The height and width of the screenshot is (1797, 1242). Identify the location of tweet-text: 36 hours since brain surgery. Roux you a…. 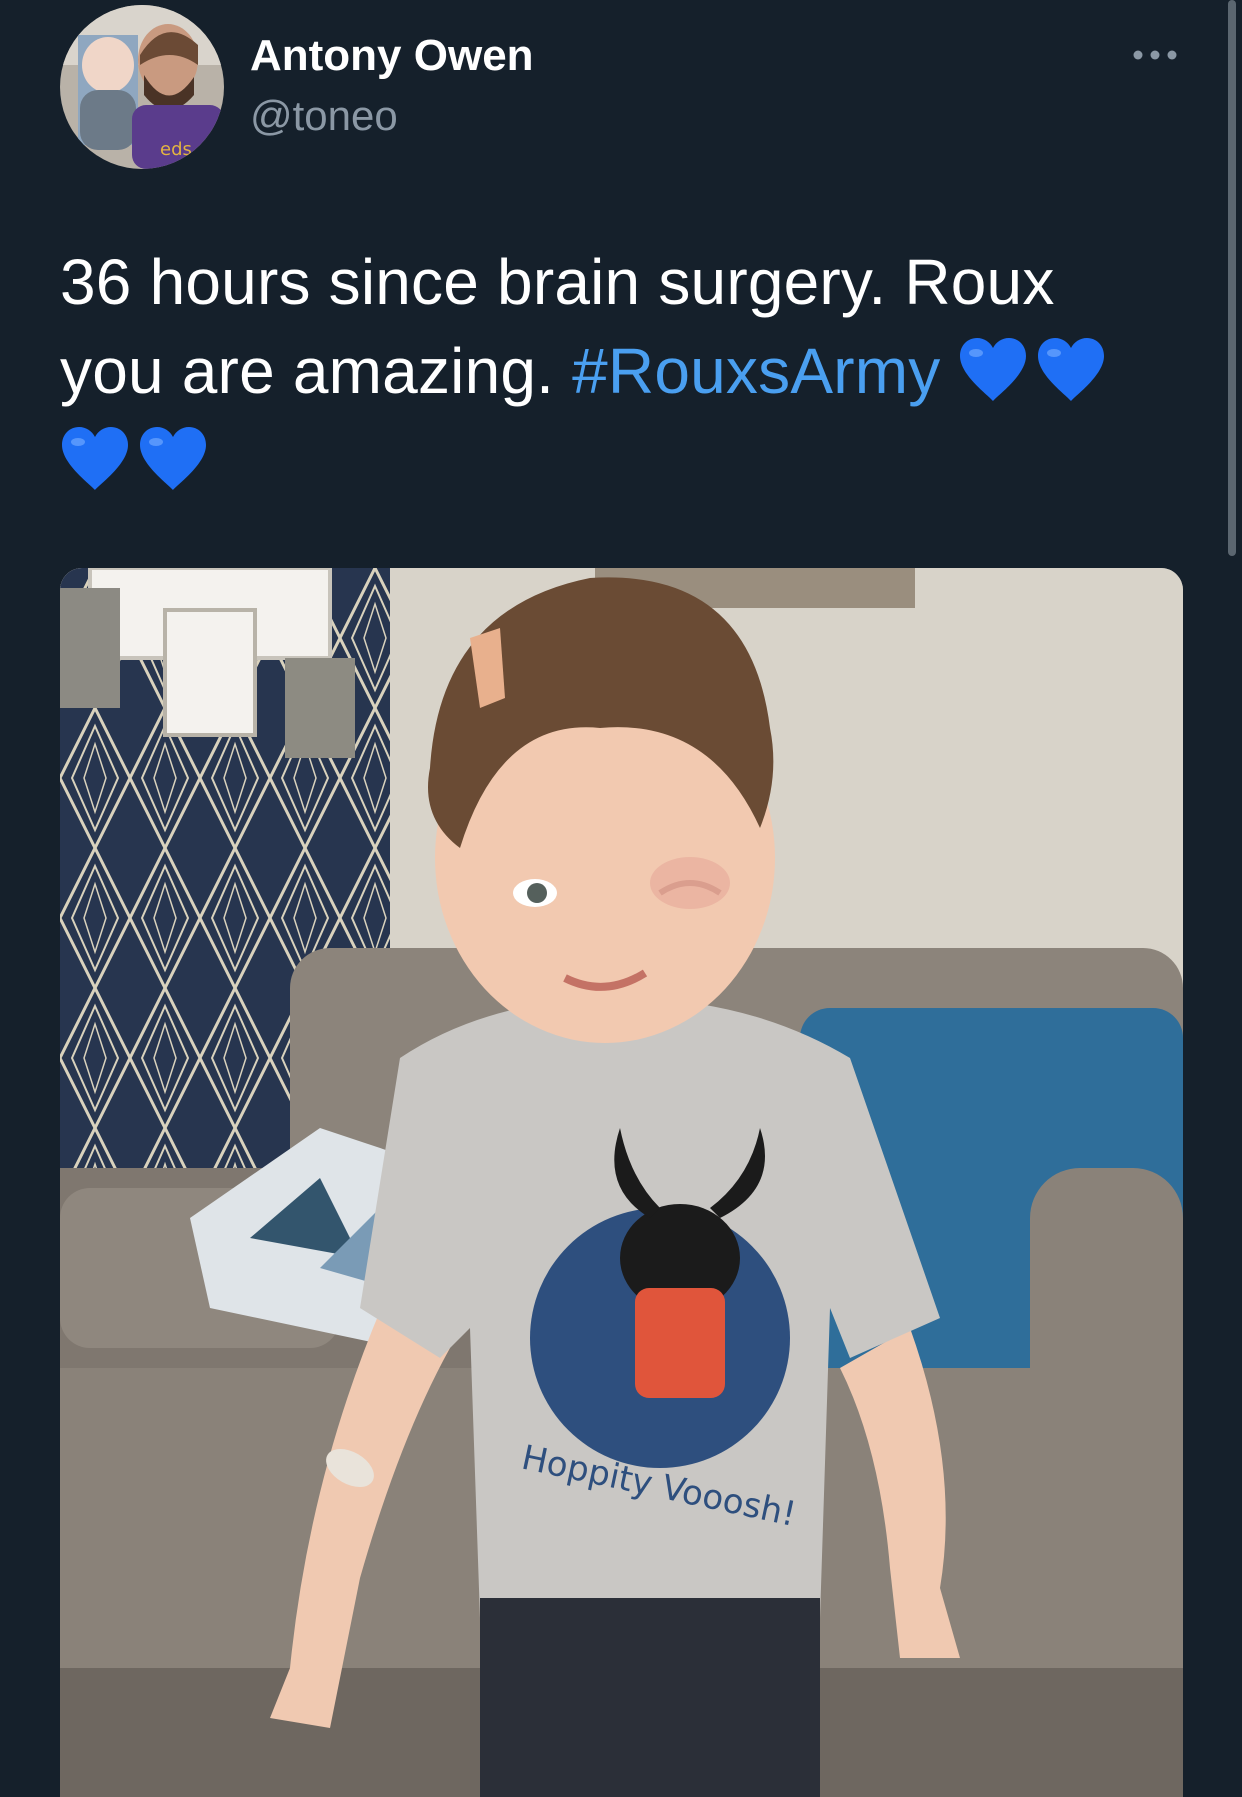
(605, 371).